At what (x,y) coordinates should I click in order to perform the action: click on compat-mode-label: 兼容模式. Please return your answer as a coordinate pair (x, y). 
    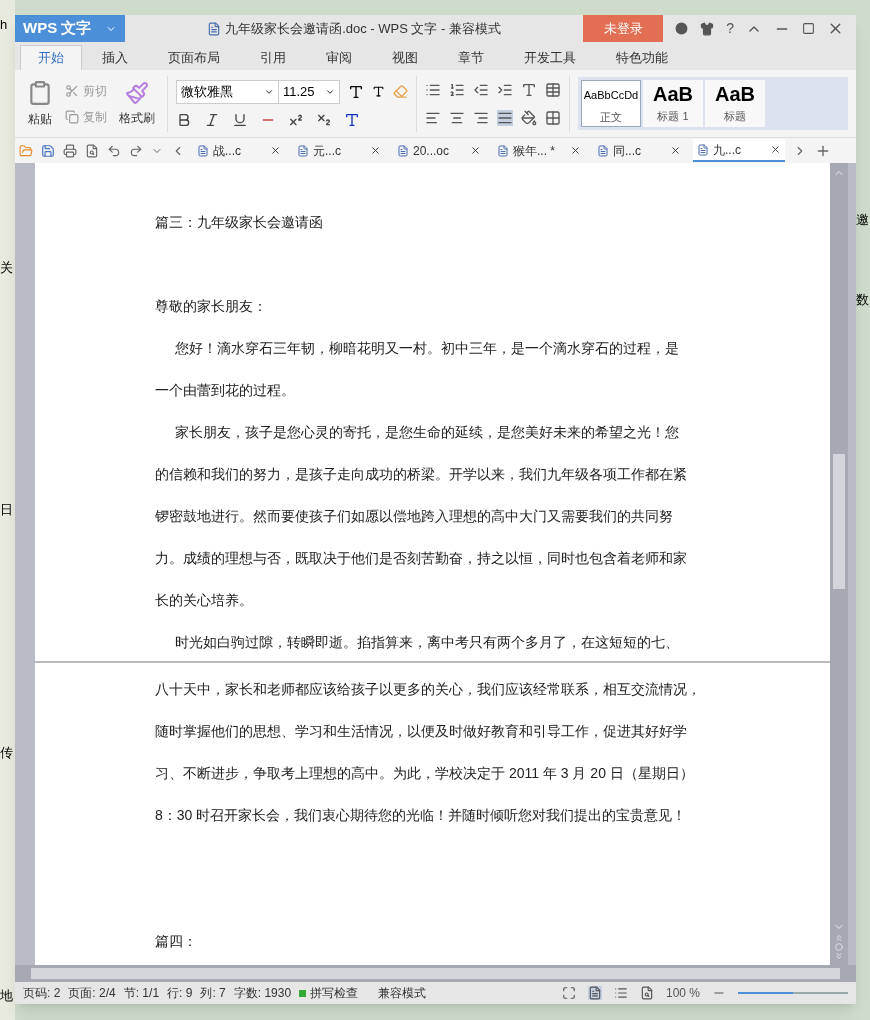
    Looking at the image, I should click on (402, 993).